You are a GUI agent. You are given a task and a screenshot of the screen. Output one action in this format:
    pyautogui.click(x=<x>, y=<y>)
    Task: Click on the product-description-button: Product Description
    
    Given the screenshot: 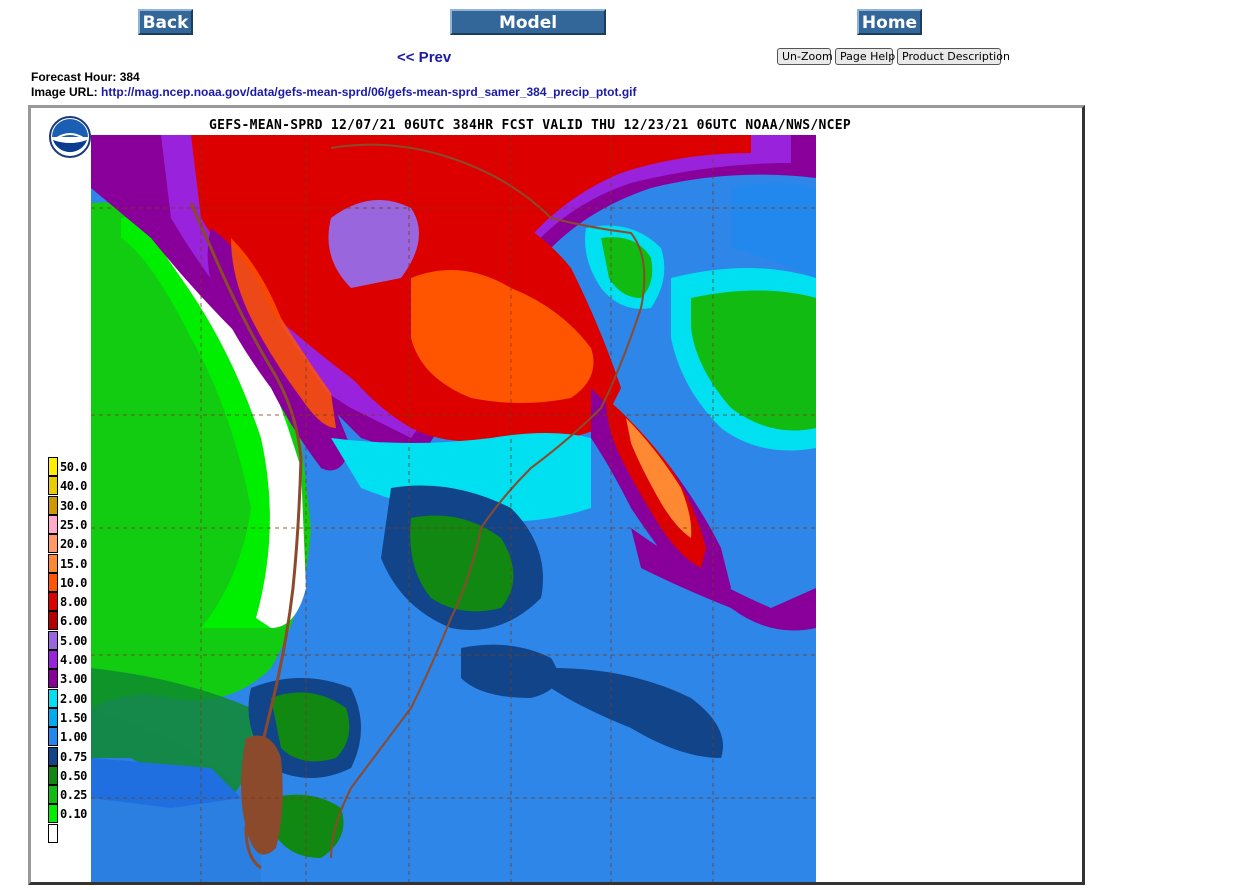 What is the action you would take?
    pyautogui.click(x=953, y=56)
    